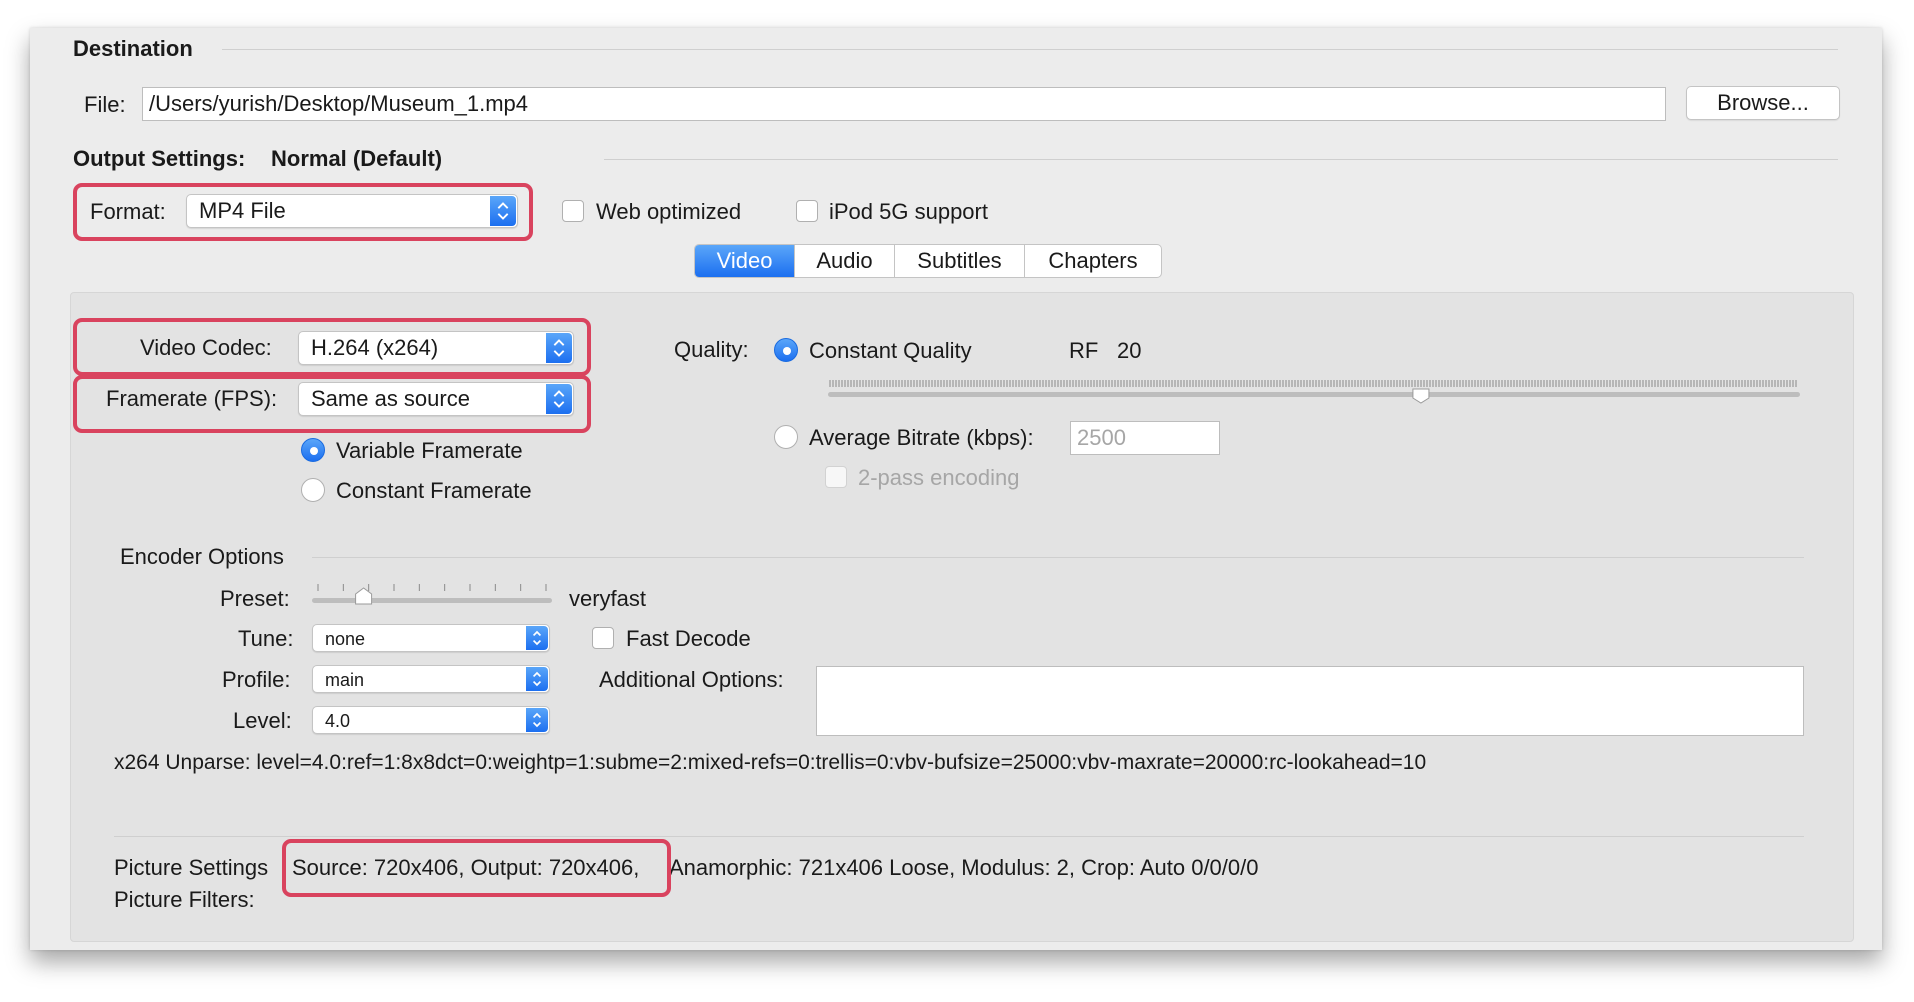  I want to click on fast-decode-checkbox, so click(603, 638).